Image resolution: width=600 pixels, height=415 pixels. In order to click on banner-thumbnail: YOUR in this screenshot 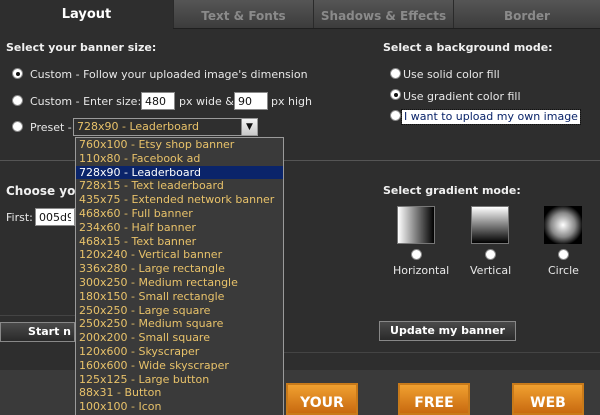, I will do `click(322, 399)`.